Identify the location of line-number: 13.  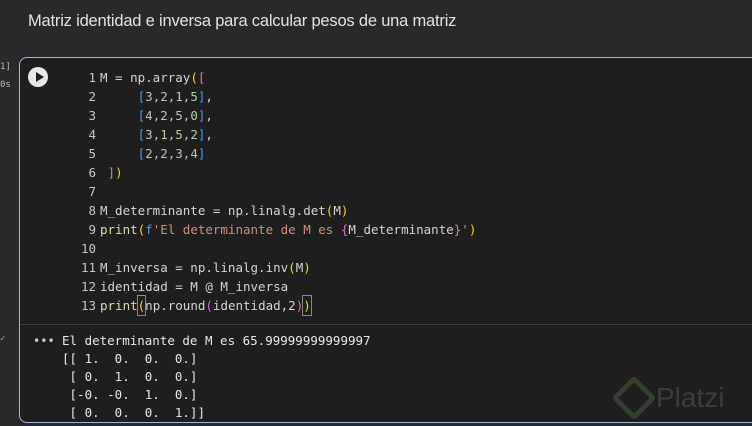
(88, 305).